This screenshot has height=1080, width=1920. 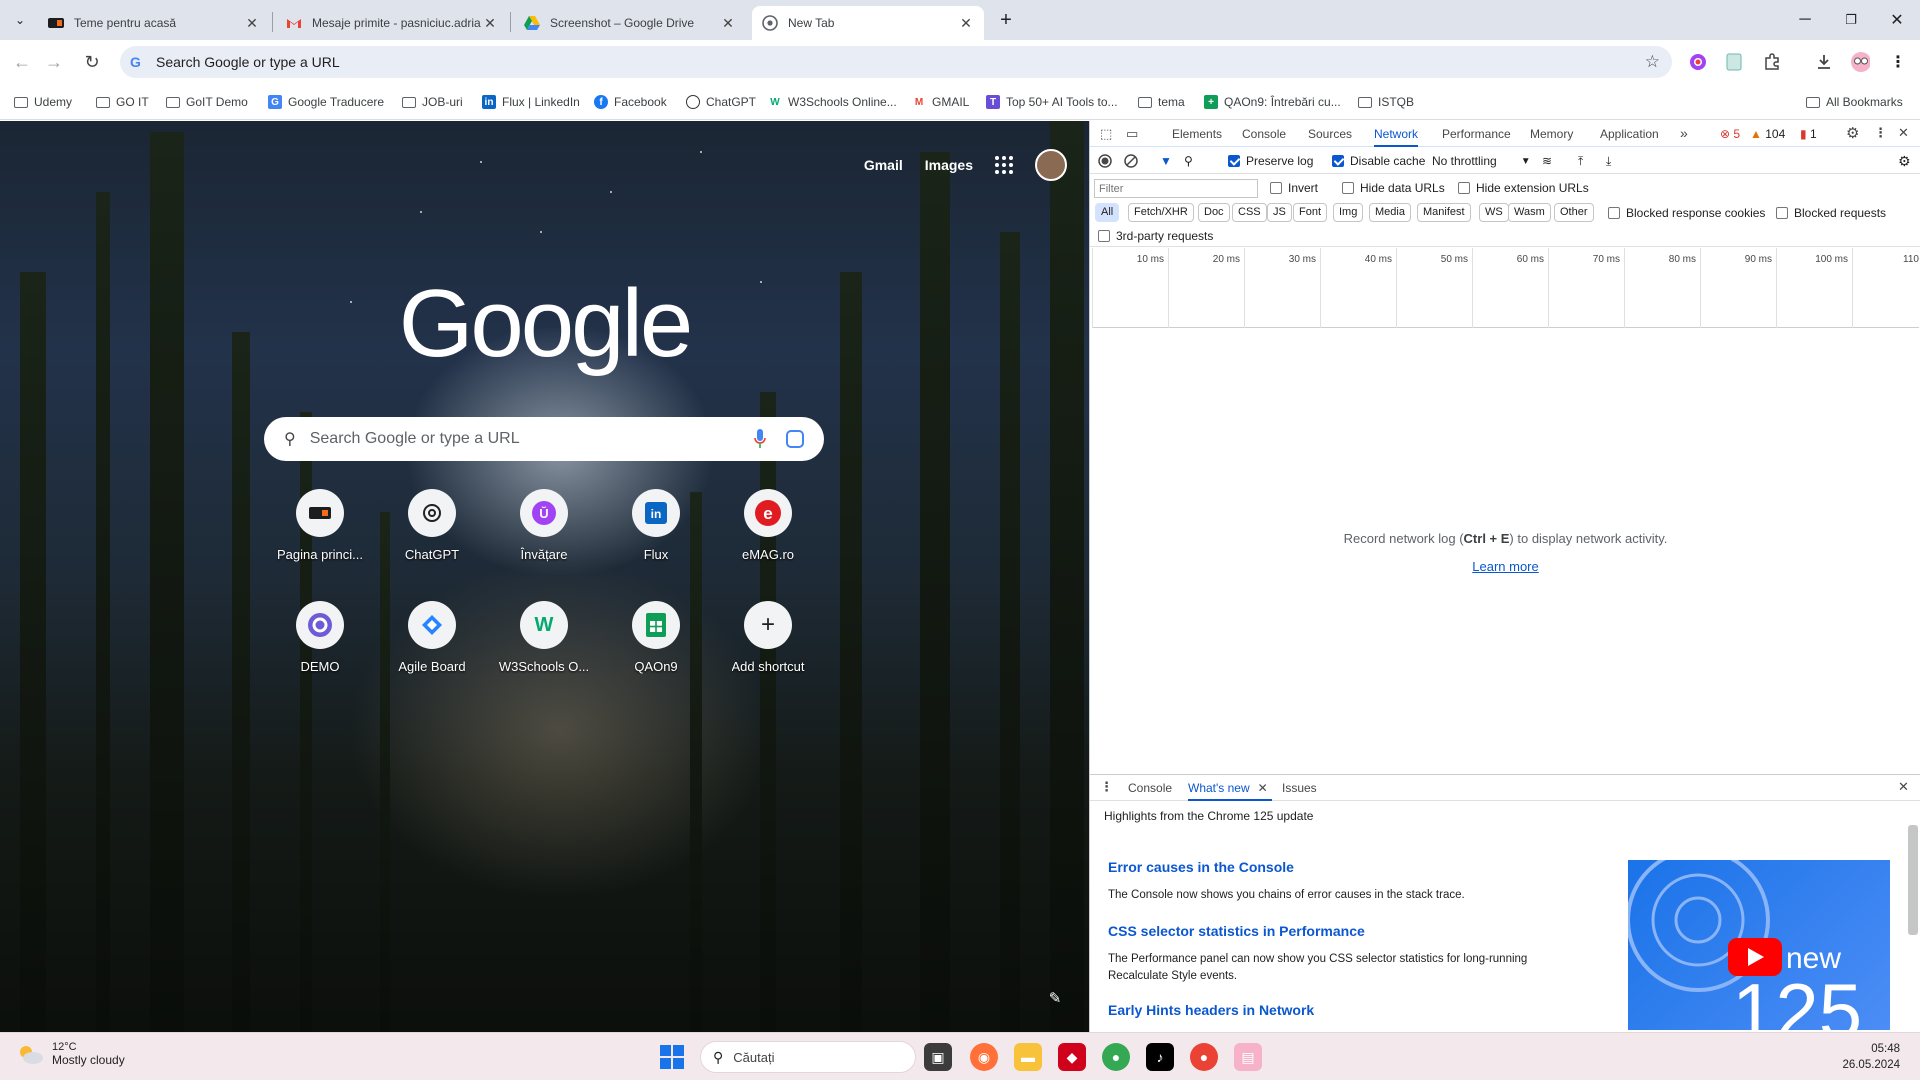 What do you see at coordinates (1903, 133) in the screenshot?
I see `devtools-close-icon: ✕` at bounding box center [1903, 133].